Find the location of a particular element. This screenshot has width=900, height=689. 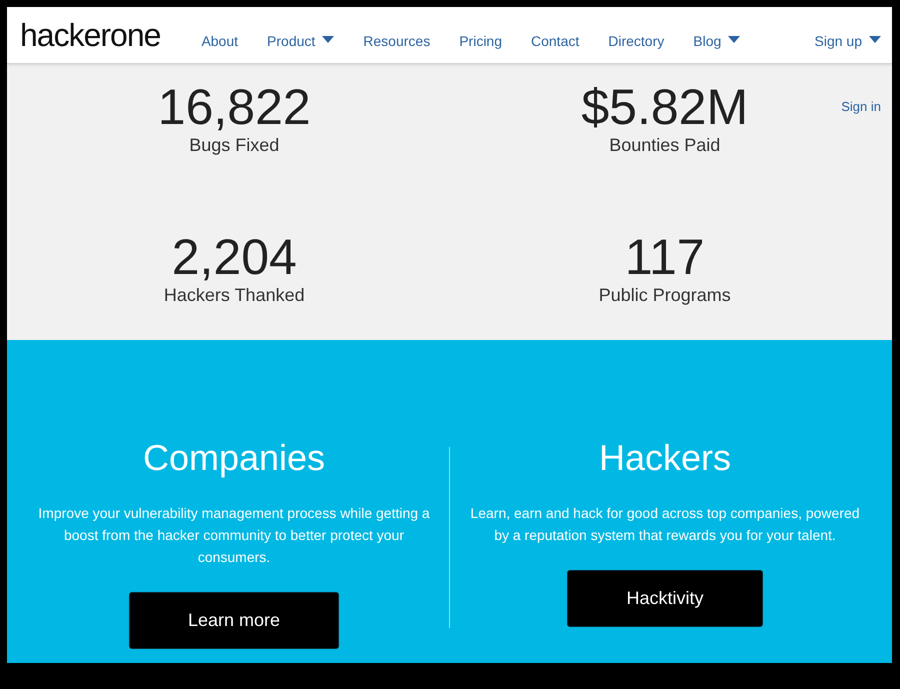

stat-value: $5.82M is located at coordinates (664, 107).